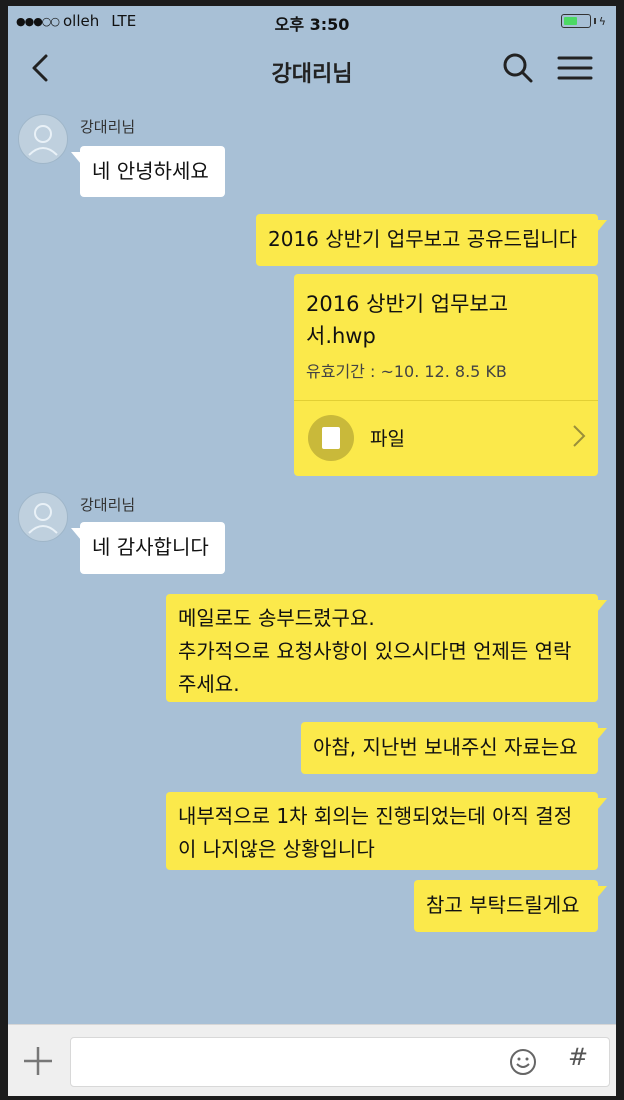 The image size is (624, 1100). What do you see at coordinates (510, 906) in the screenshot?
I see `message-bubble: 참고 부탁드릴게요` at bounding box center [510, 906].